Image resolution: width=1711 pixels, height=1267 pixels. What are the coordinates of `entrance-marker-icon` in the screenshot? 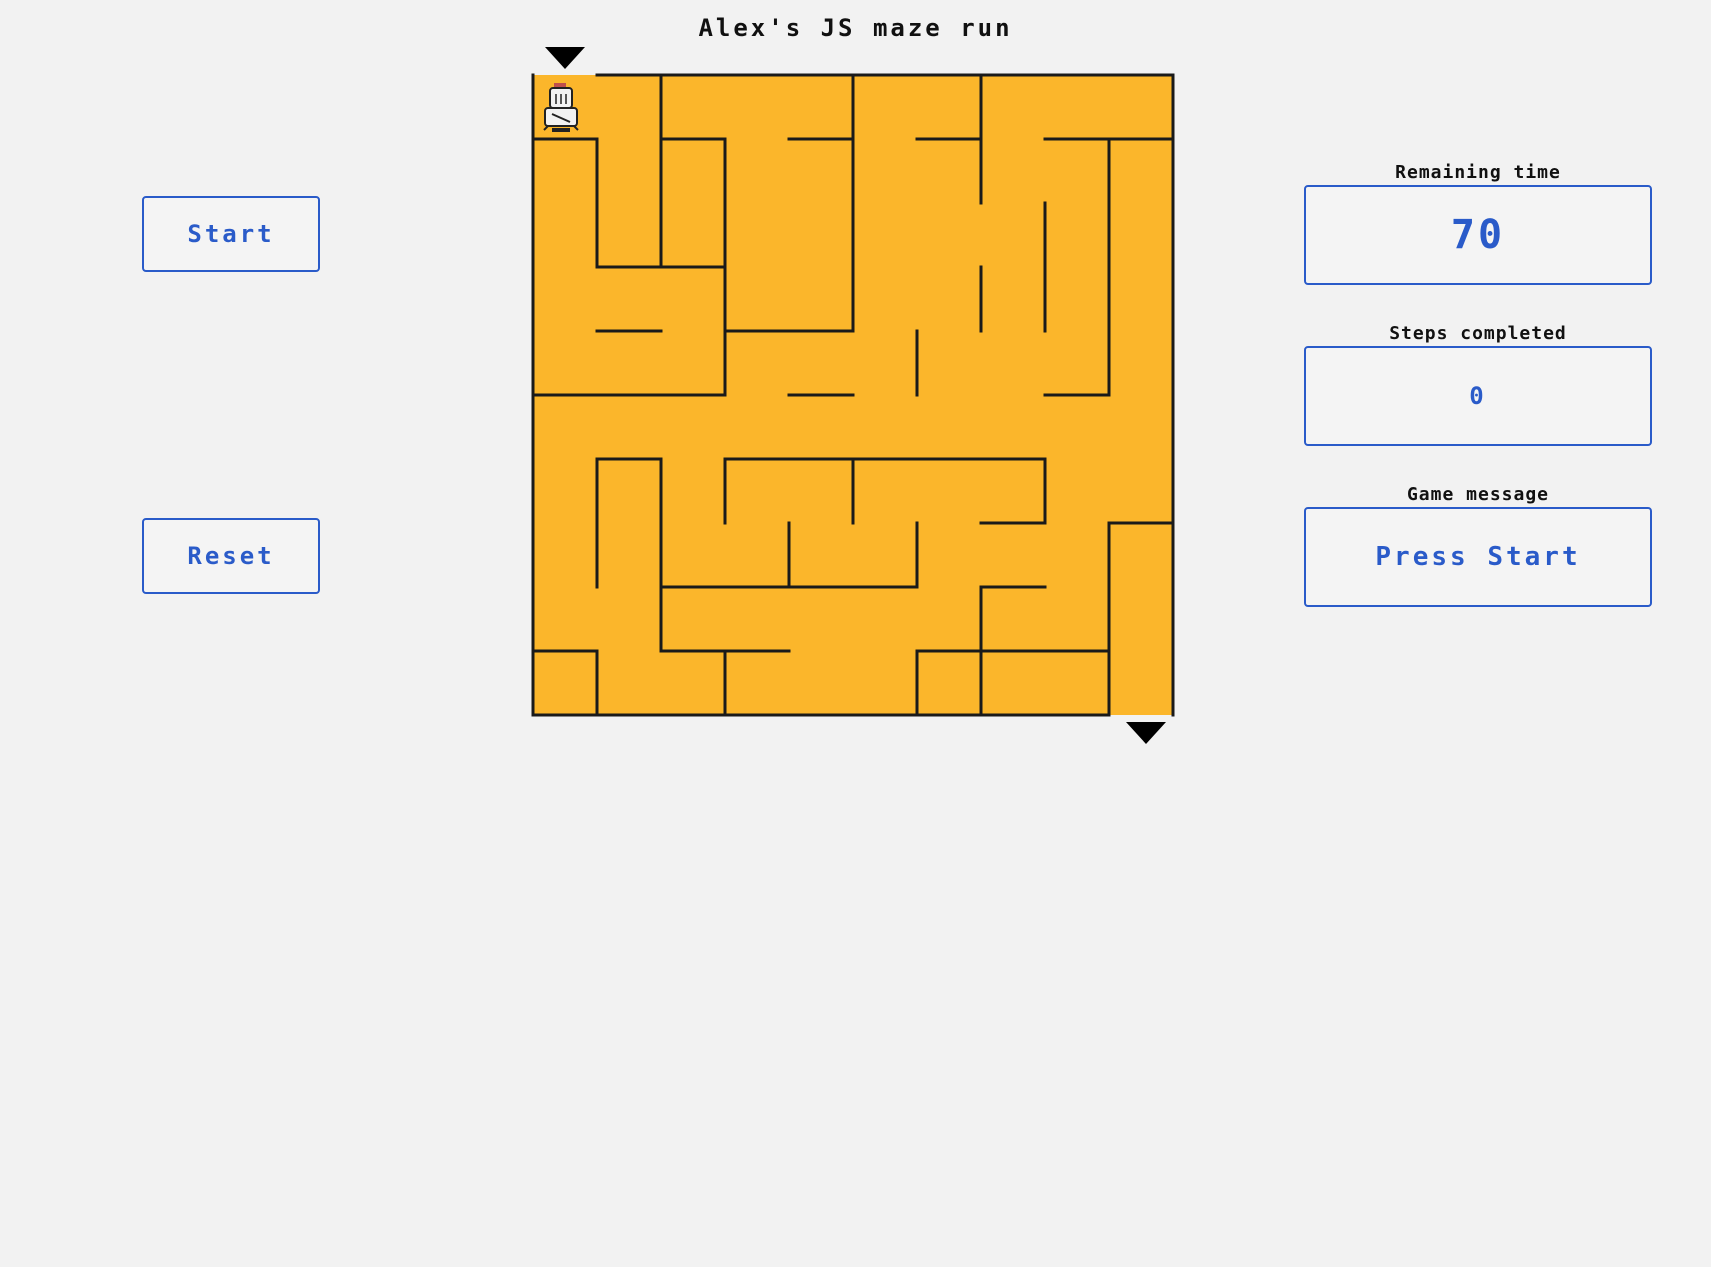 It's located at (565, 58).